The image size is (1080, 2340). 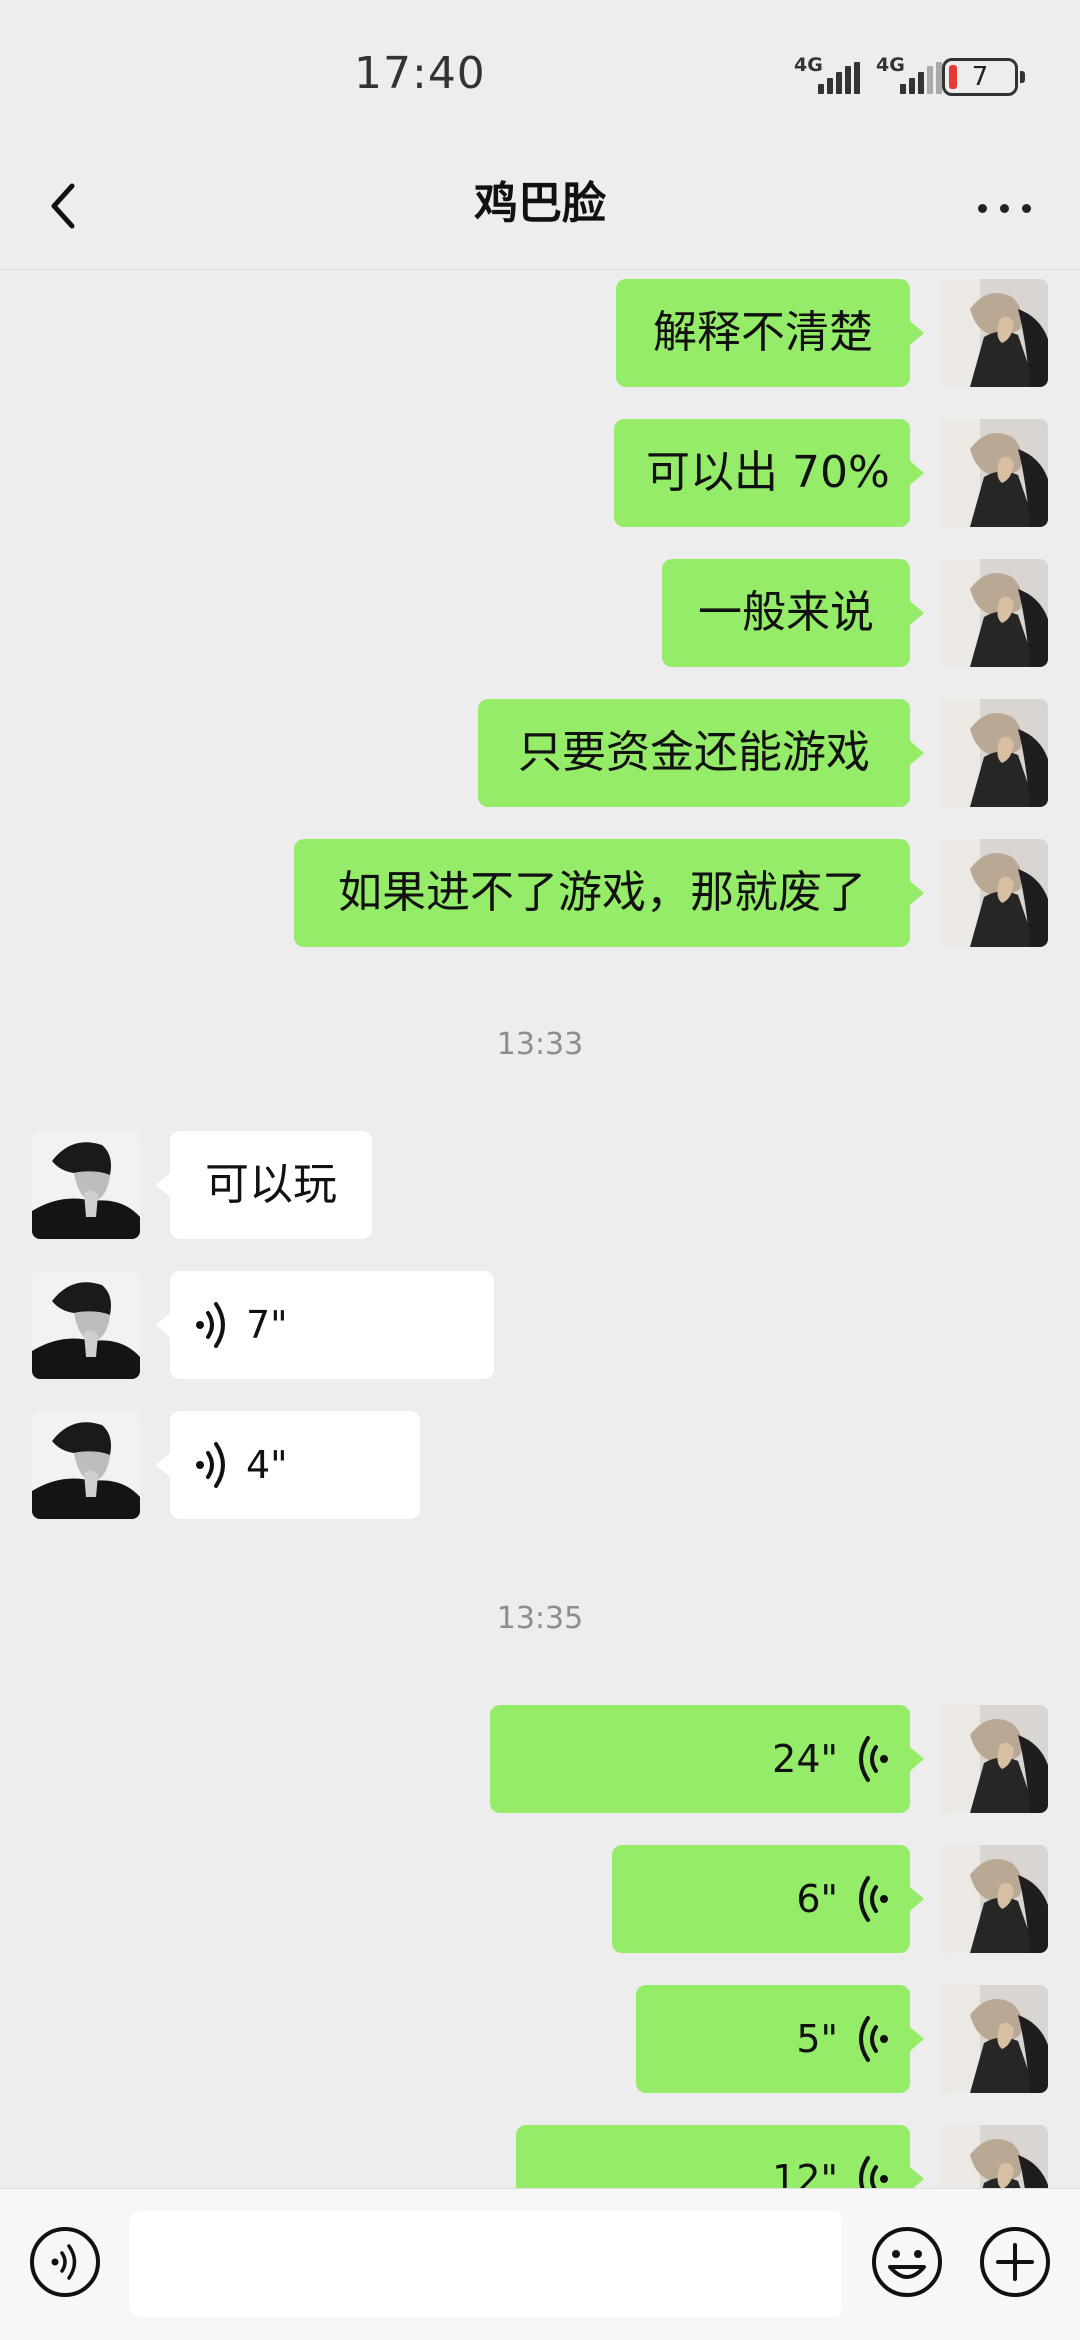 I want to click on plus-circle-icon, so click(x=1015, y=2262).